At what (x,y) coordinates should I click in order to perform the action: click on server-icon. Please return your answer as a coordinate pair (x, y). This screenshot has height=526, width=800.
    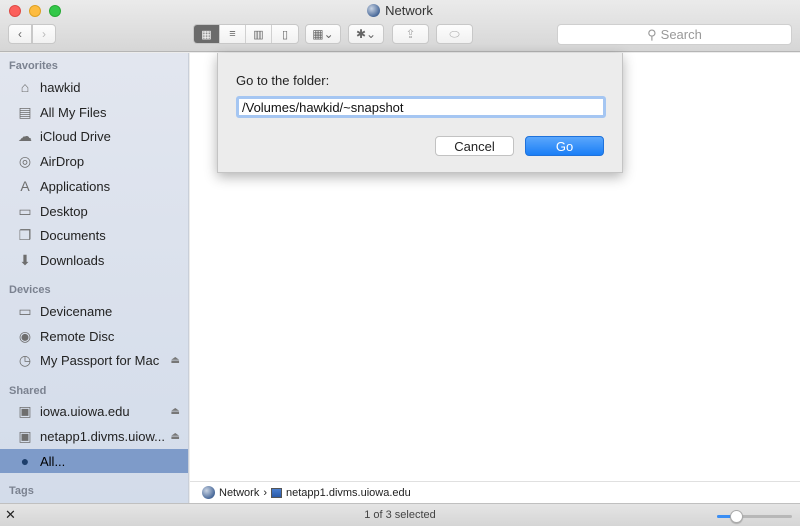
    Looking at the image, I should click on (277, 492).